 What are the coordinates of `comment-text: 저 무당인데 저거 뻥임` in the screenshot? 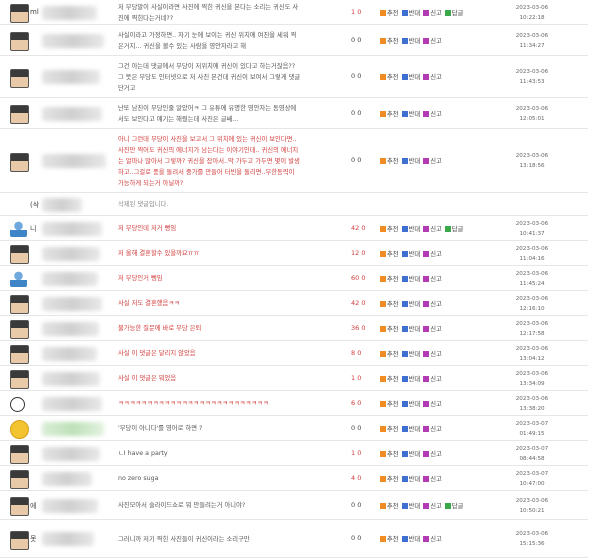 It's located at (147, 228).